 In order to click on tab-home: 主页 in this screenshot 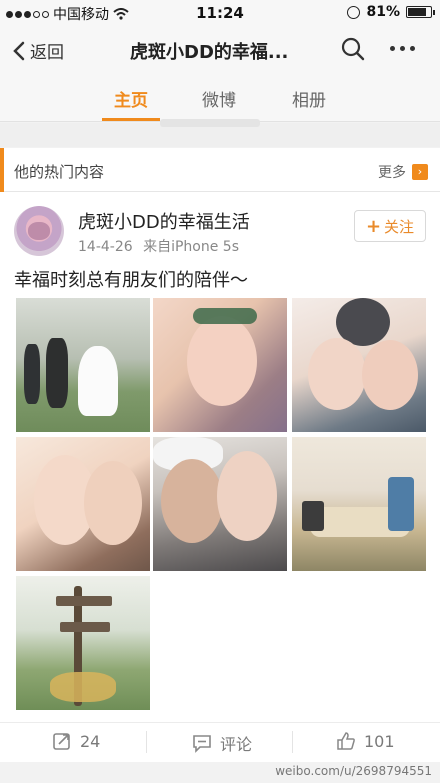, I will do `click(131, 98)`.